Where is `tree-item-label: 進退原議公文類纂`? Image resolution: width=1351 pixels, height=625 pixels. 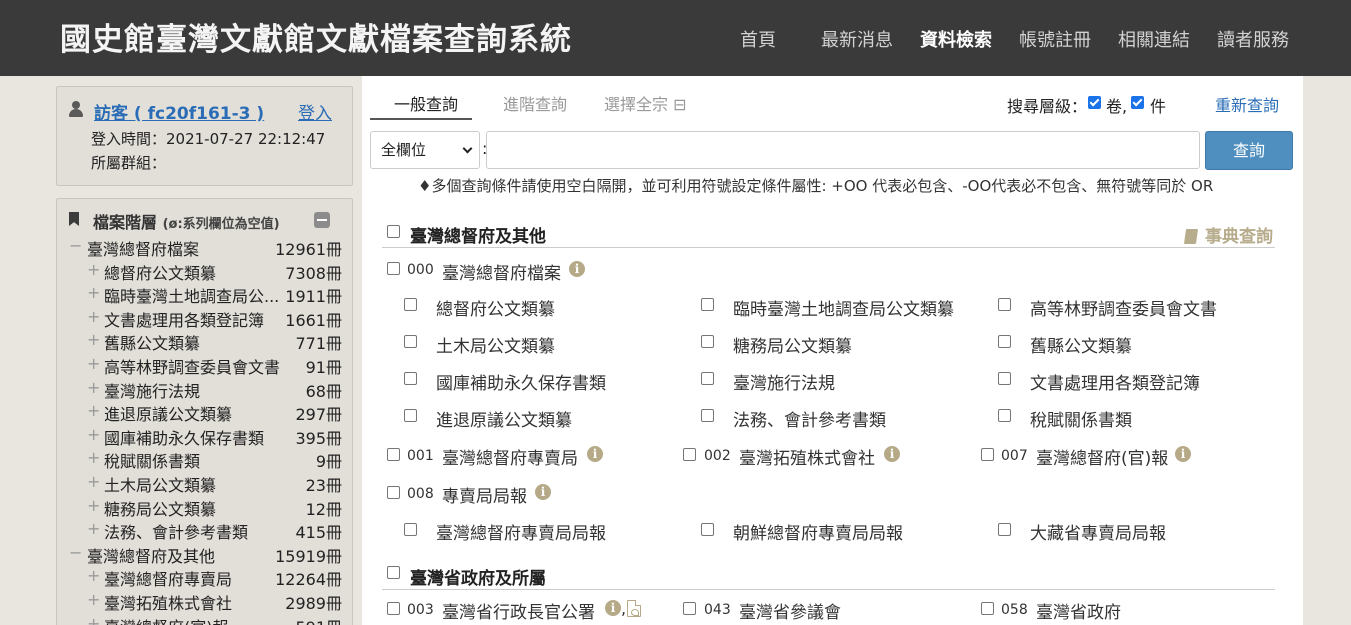 tree-item-label: 進退原議公文類纂 is located at coordinates (202, 413).